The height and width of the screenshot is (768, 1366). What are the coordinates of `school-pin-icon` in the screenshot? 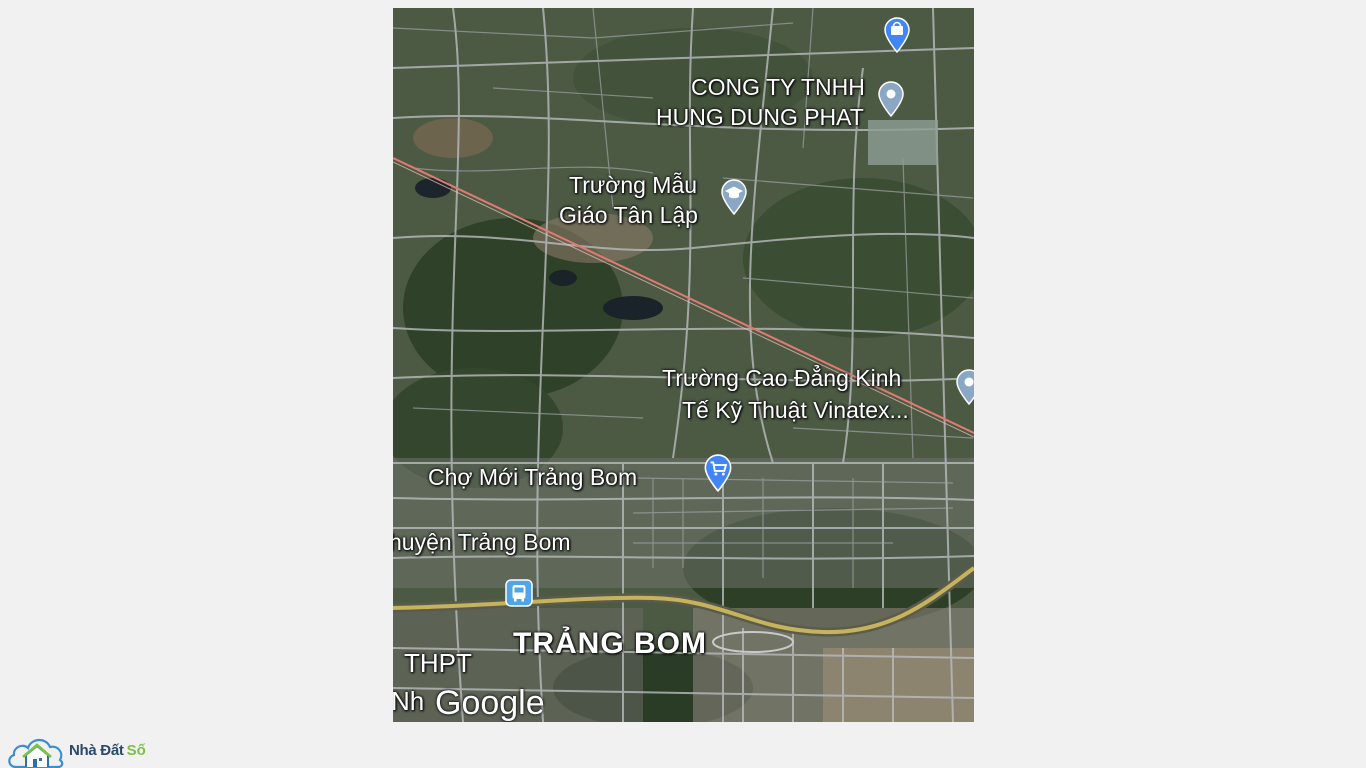 It's located at (734, 197).